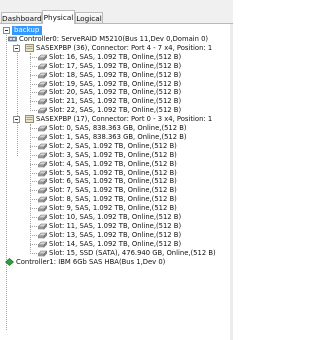 This screenshot has height=340, width=320. What do you see at coordinates (9, 263) in the screenshot?
I see `hba-controller-icon` at bounding box center [9, 263].